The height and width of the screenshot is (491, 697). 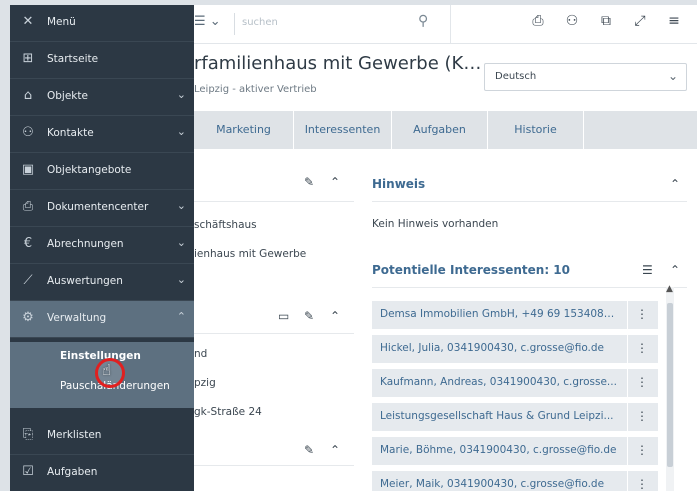 I want to click on tab-marketing: Marketing, so click(x=244, y=130).